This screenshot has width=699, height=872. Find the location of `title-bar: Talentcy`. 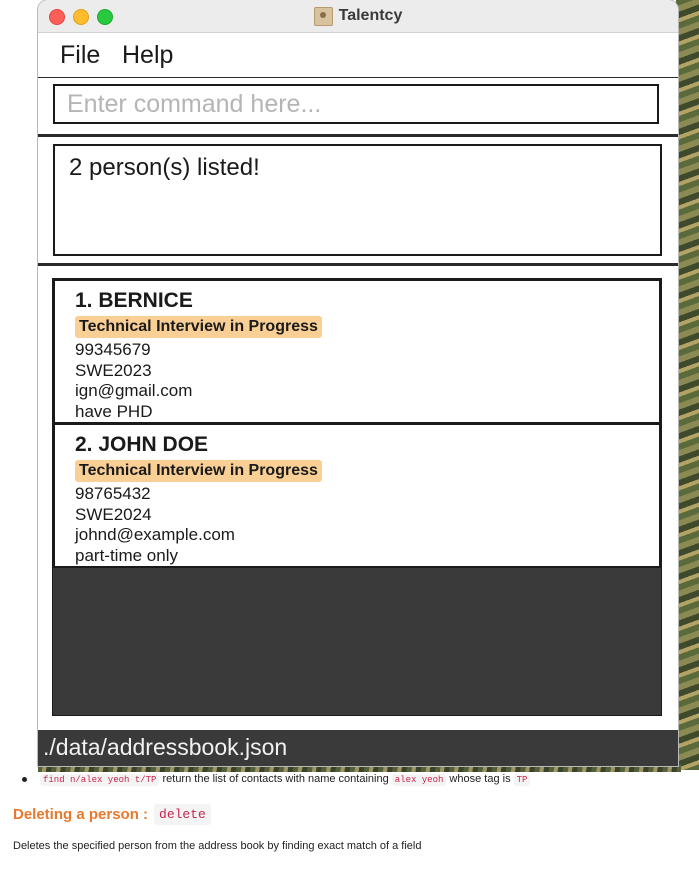

title-bar: Talentcy is located at coordinates (358, 16).